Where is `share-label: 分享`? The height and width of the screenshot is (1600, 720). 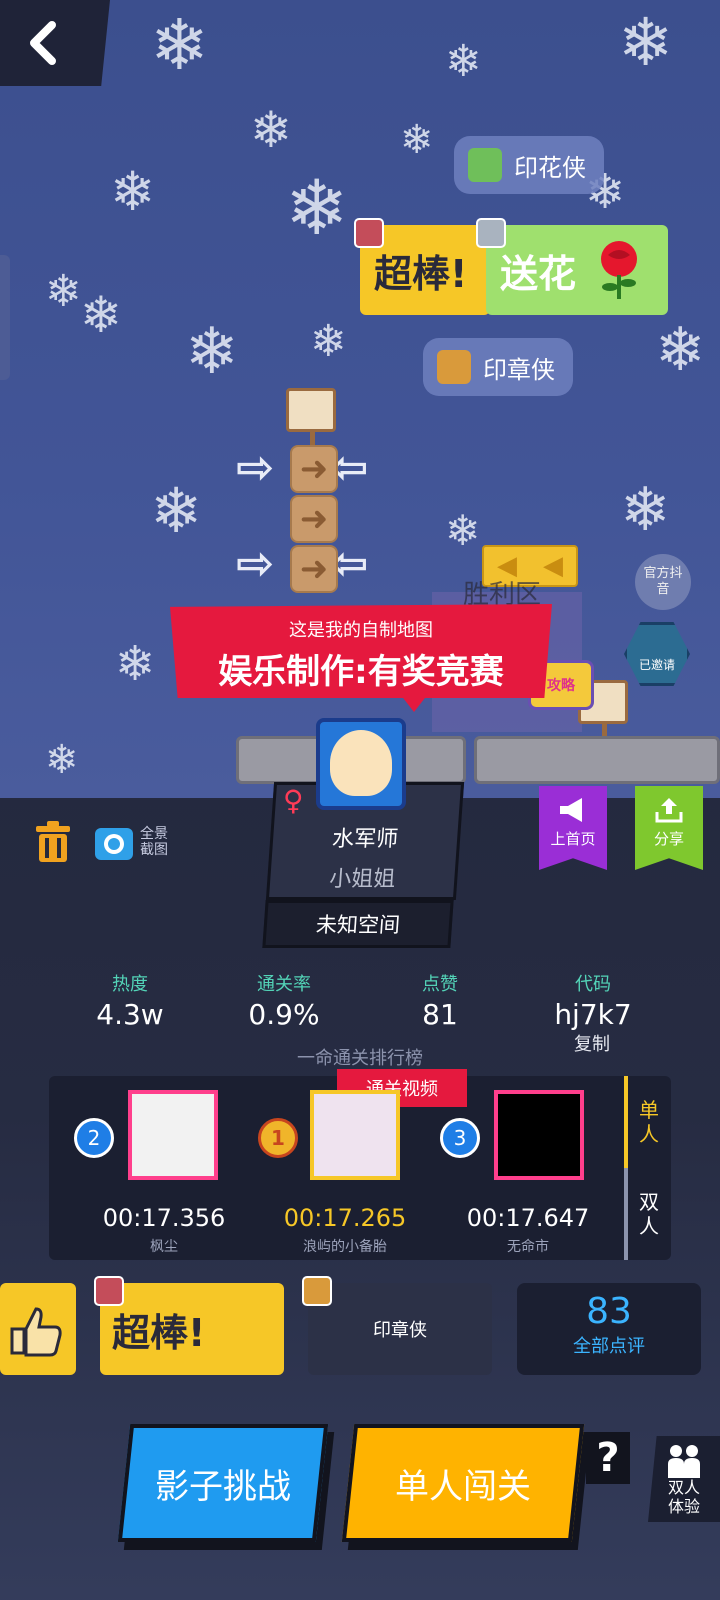
share-label: 分享 is located at coordinates (668, 839).